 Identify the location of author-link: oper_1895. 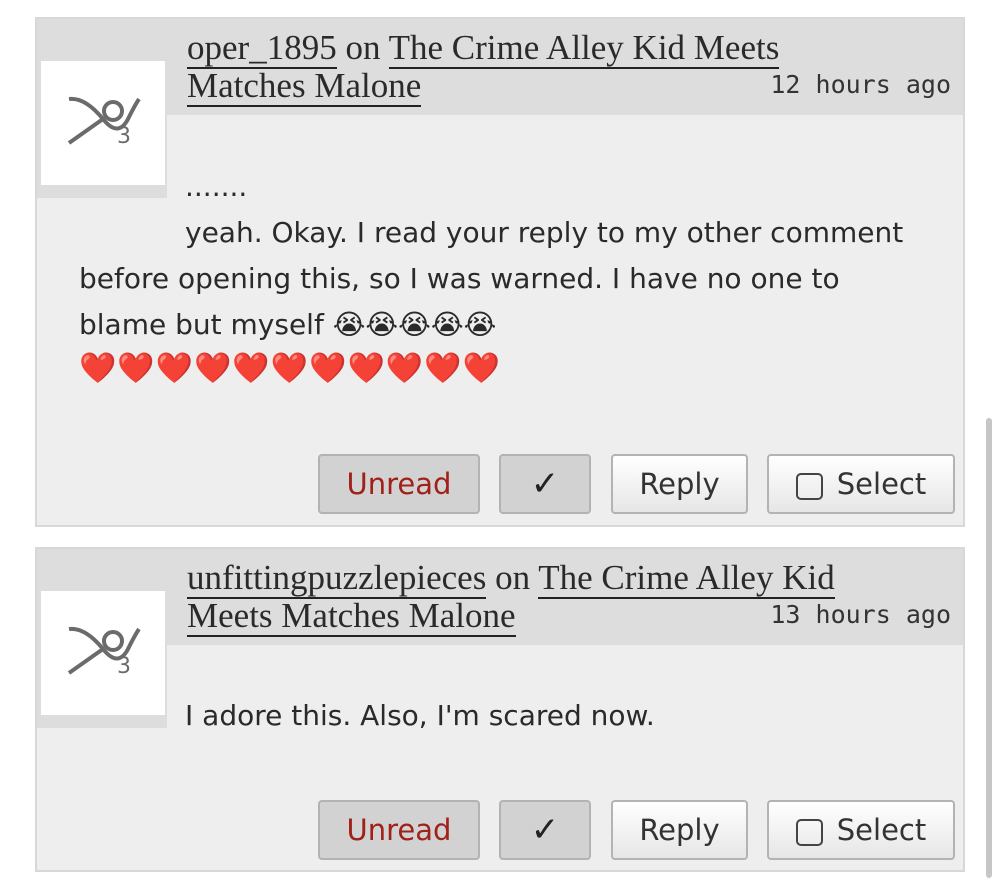
(262, 48).